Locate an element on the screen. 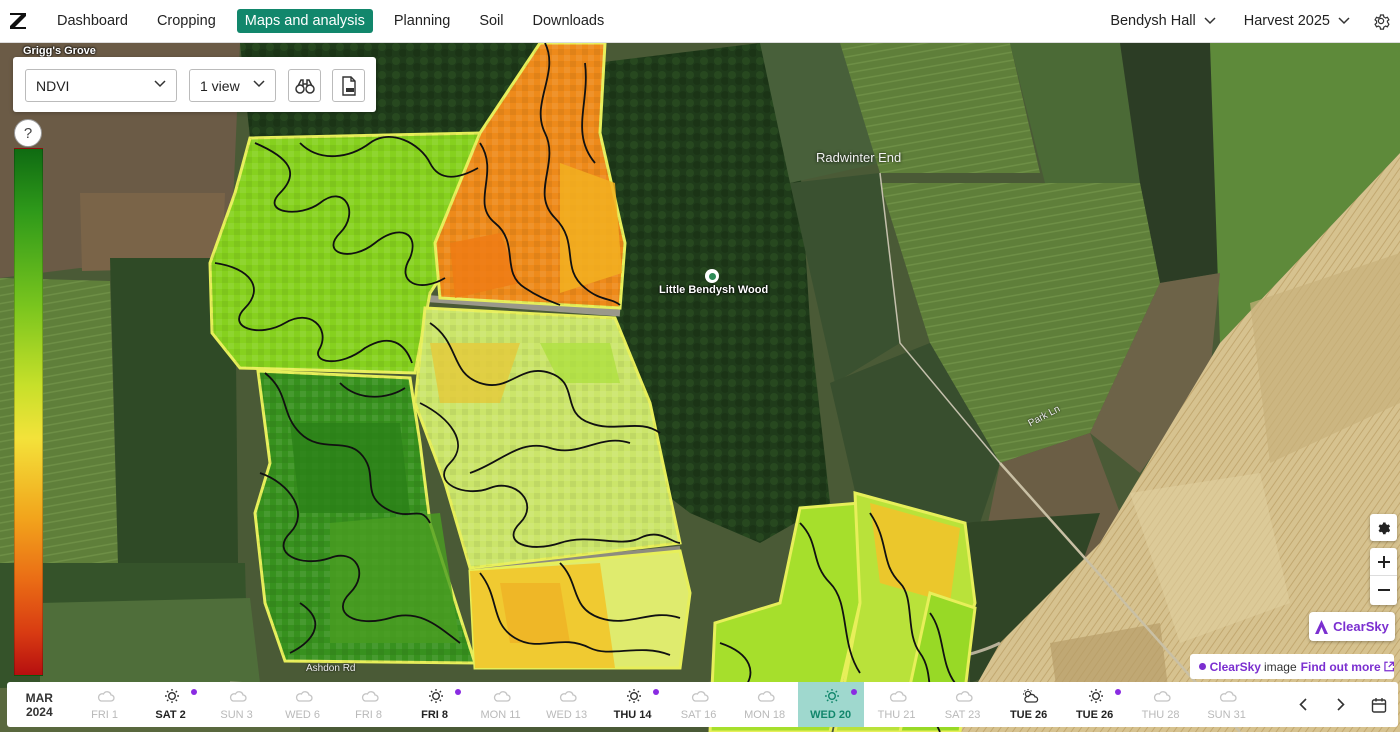 The height and width of the screenshot is (732, 1400). clearsky-note-brand: ClearSky is located at coordinates (1235, 666).